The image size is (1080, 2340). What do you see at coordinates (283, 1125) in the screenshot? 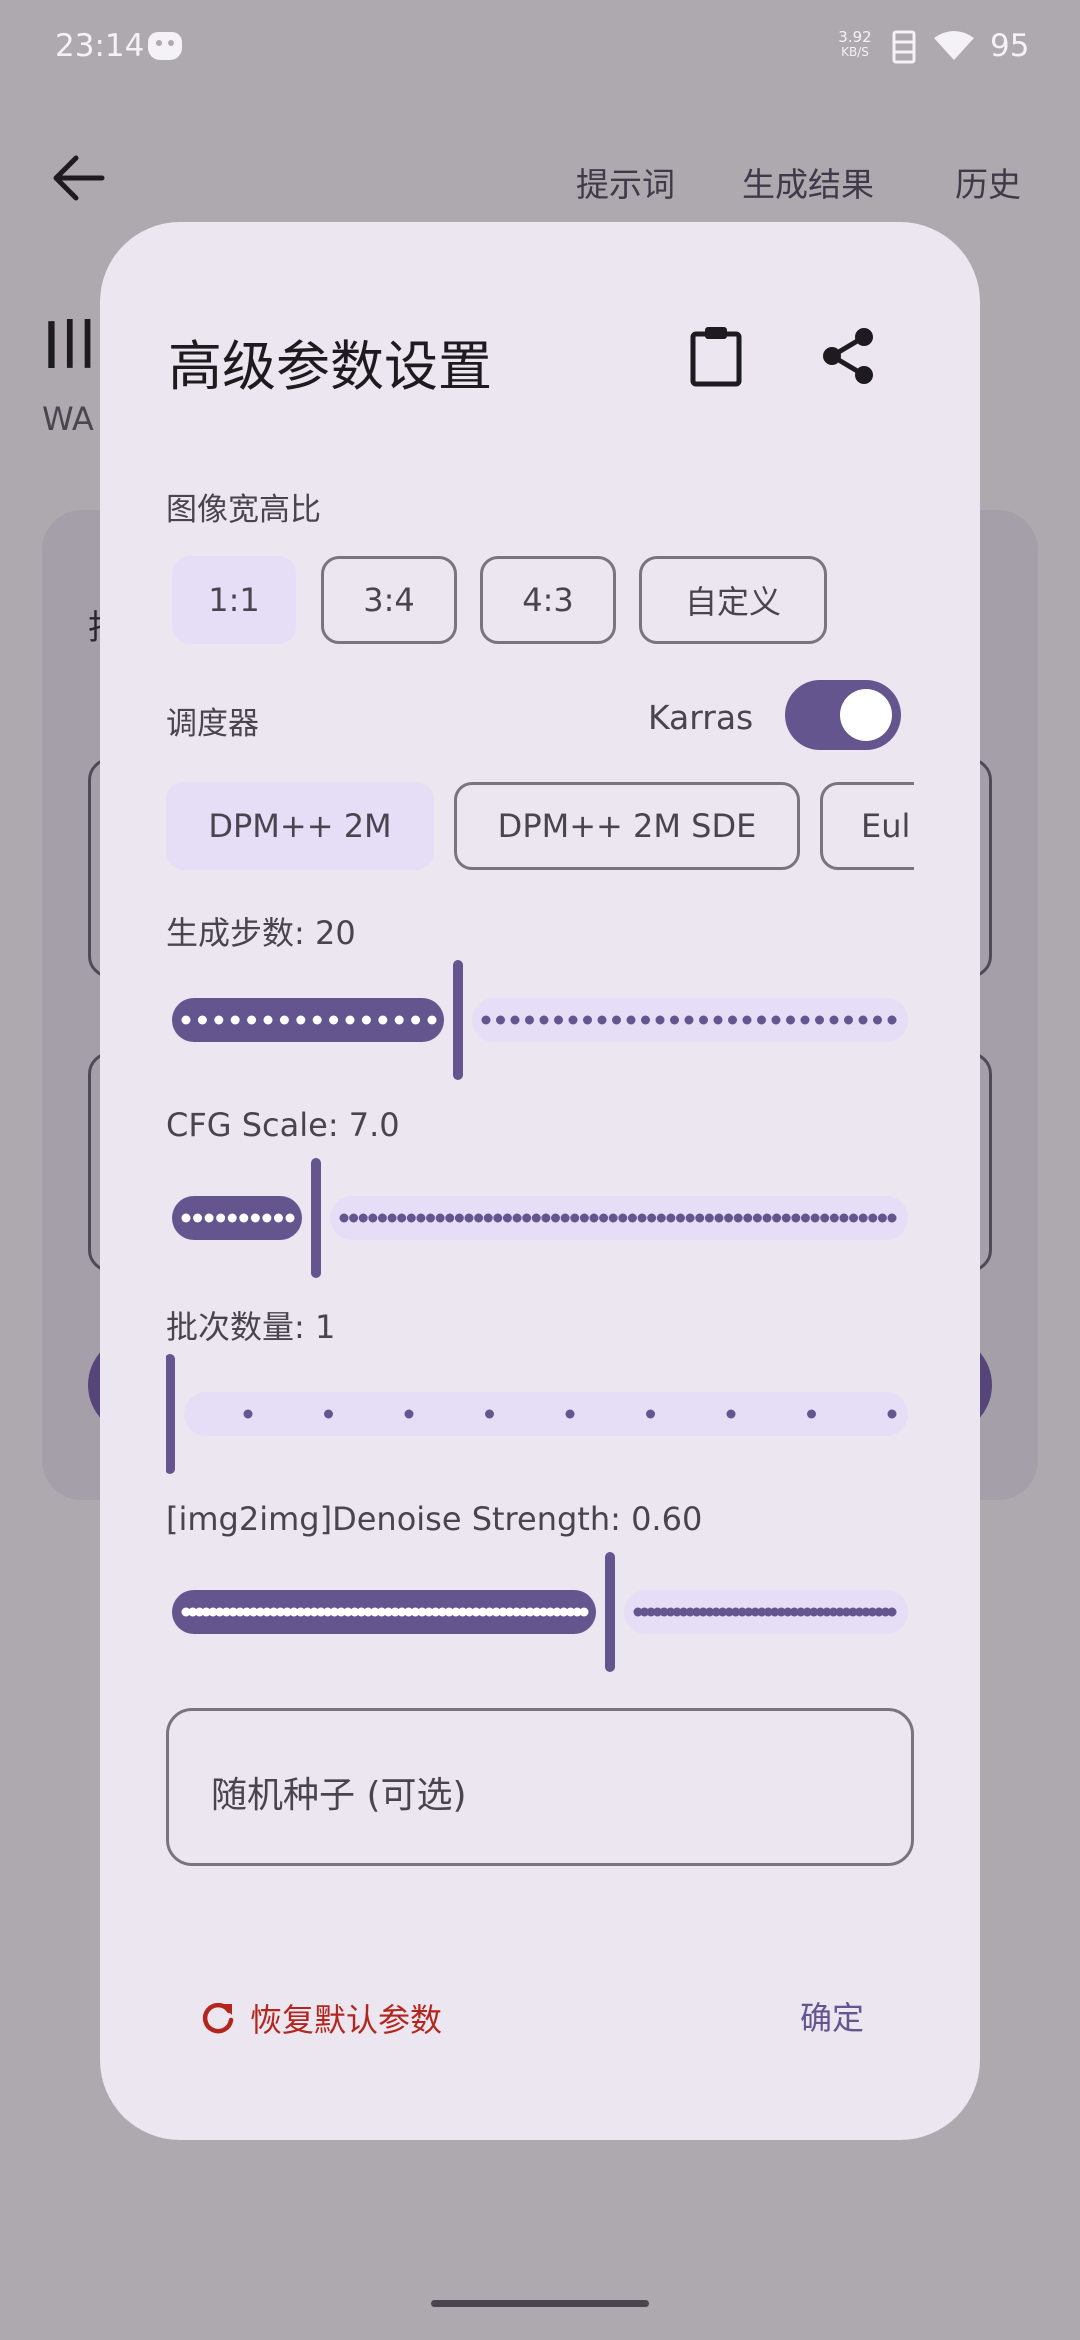
I see `cfg-scale-label: CFG Scale: 7.0` at bounding box center [283, 1125].